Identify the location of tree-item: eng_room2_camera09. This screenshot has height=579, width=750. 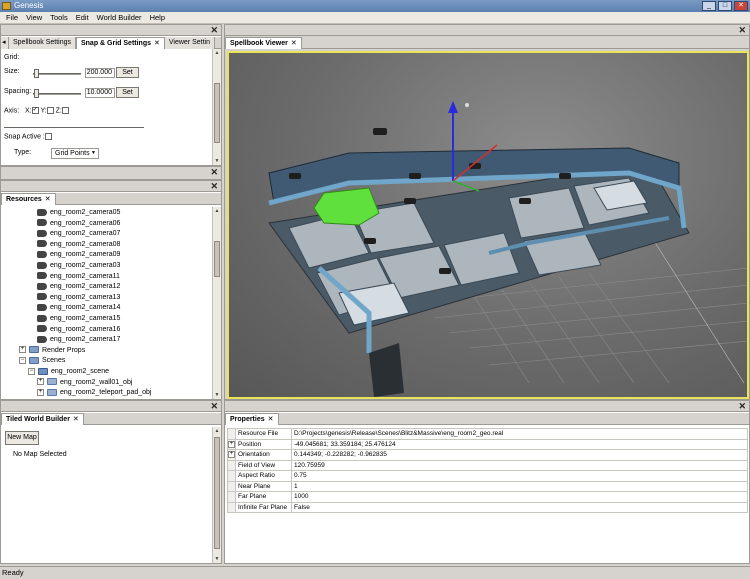
(78, 255).